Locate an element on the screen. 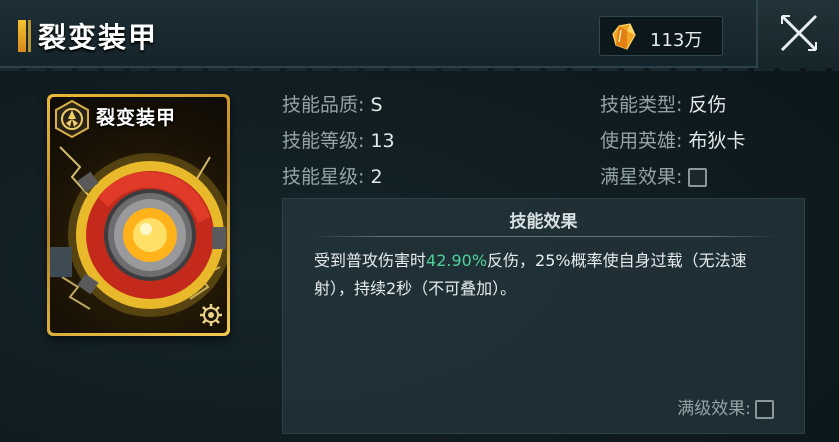 This screenshot has width=839, height=442. max-level-effect: 满级效果: is located at coordinates (725, 406).